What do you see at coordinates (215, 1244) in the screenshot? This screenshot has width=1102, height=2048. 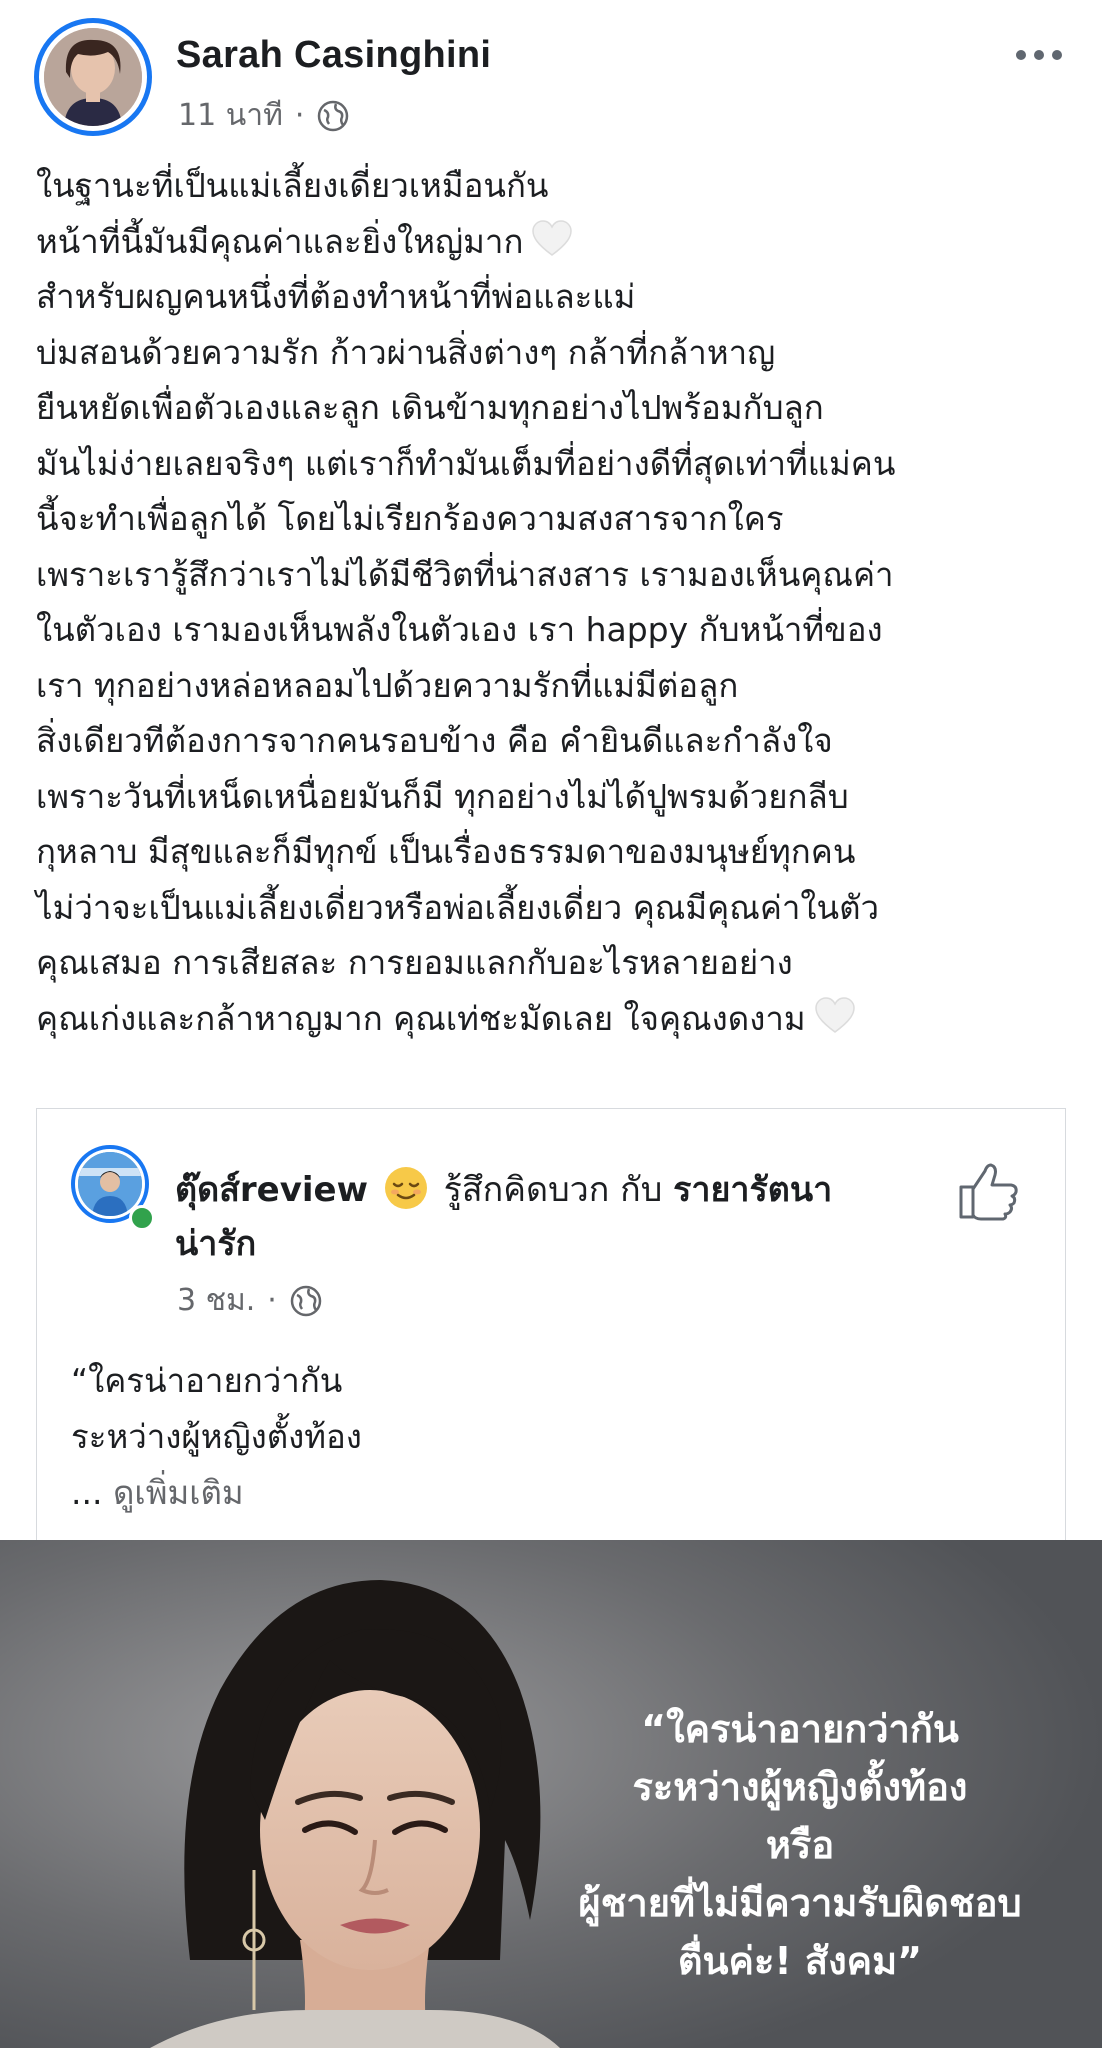 I see `tagged-person-cont: น่ารัก` at bounding box center [215, 1244].